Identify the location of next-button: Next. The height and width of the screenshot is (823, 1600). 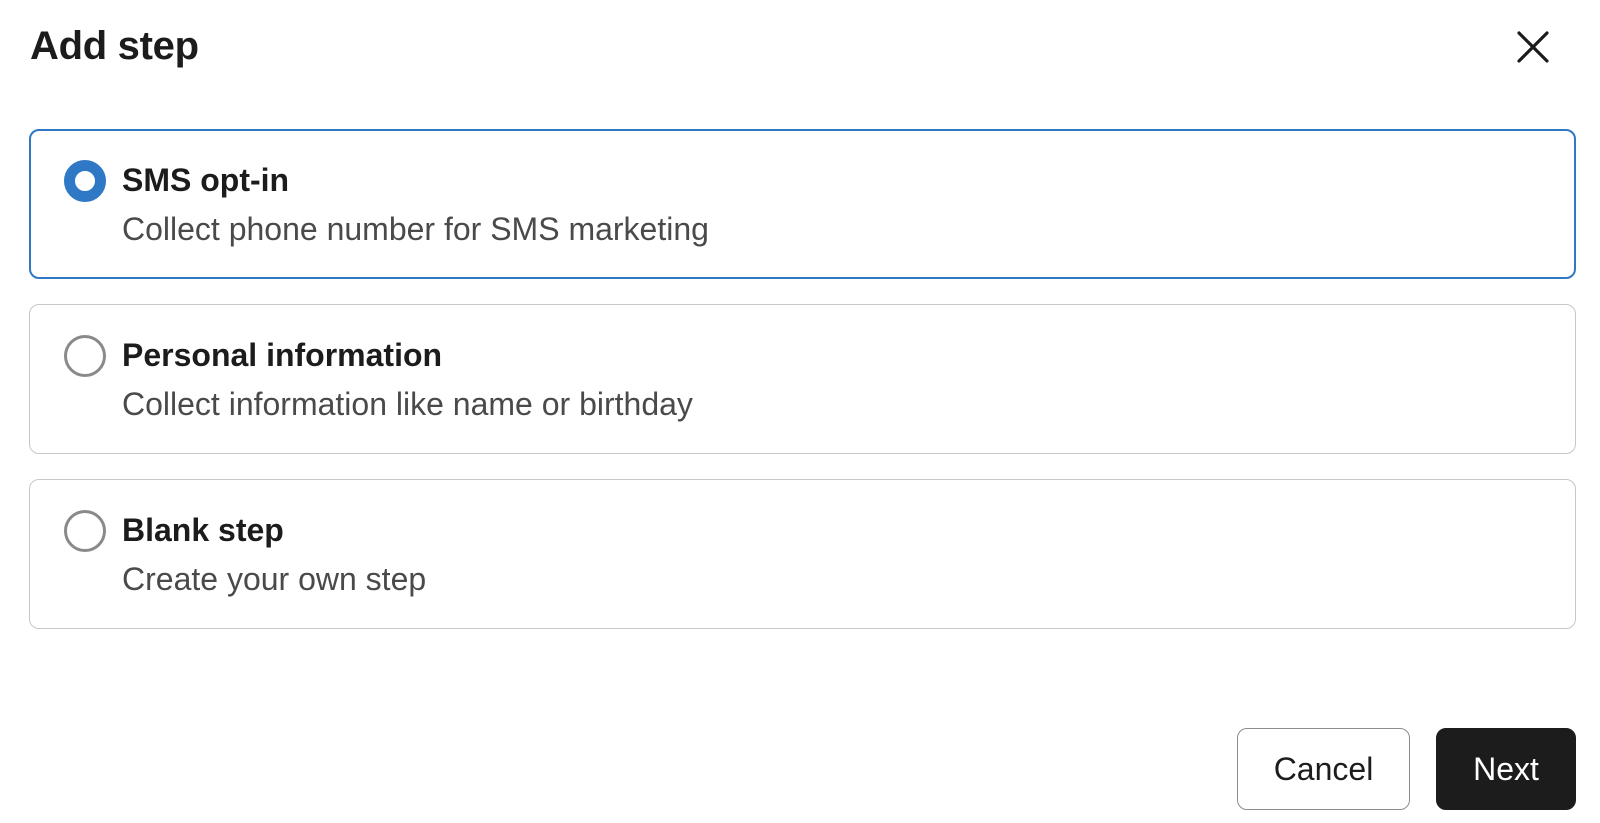
(1506, 769).